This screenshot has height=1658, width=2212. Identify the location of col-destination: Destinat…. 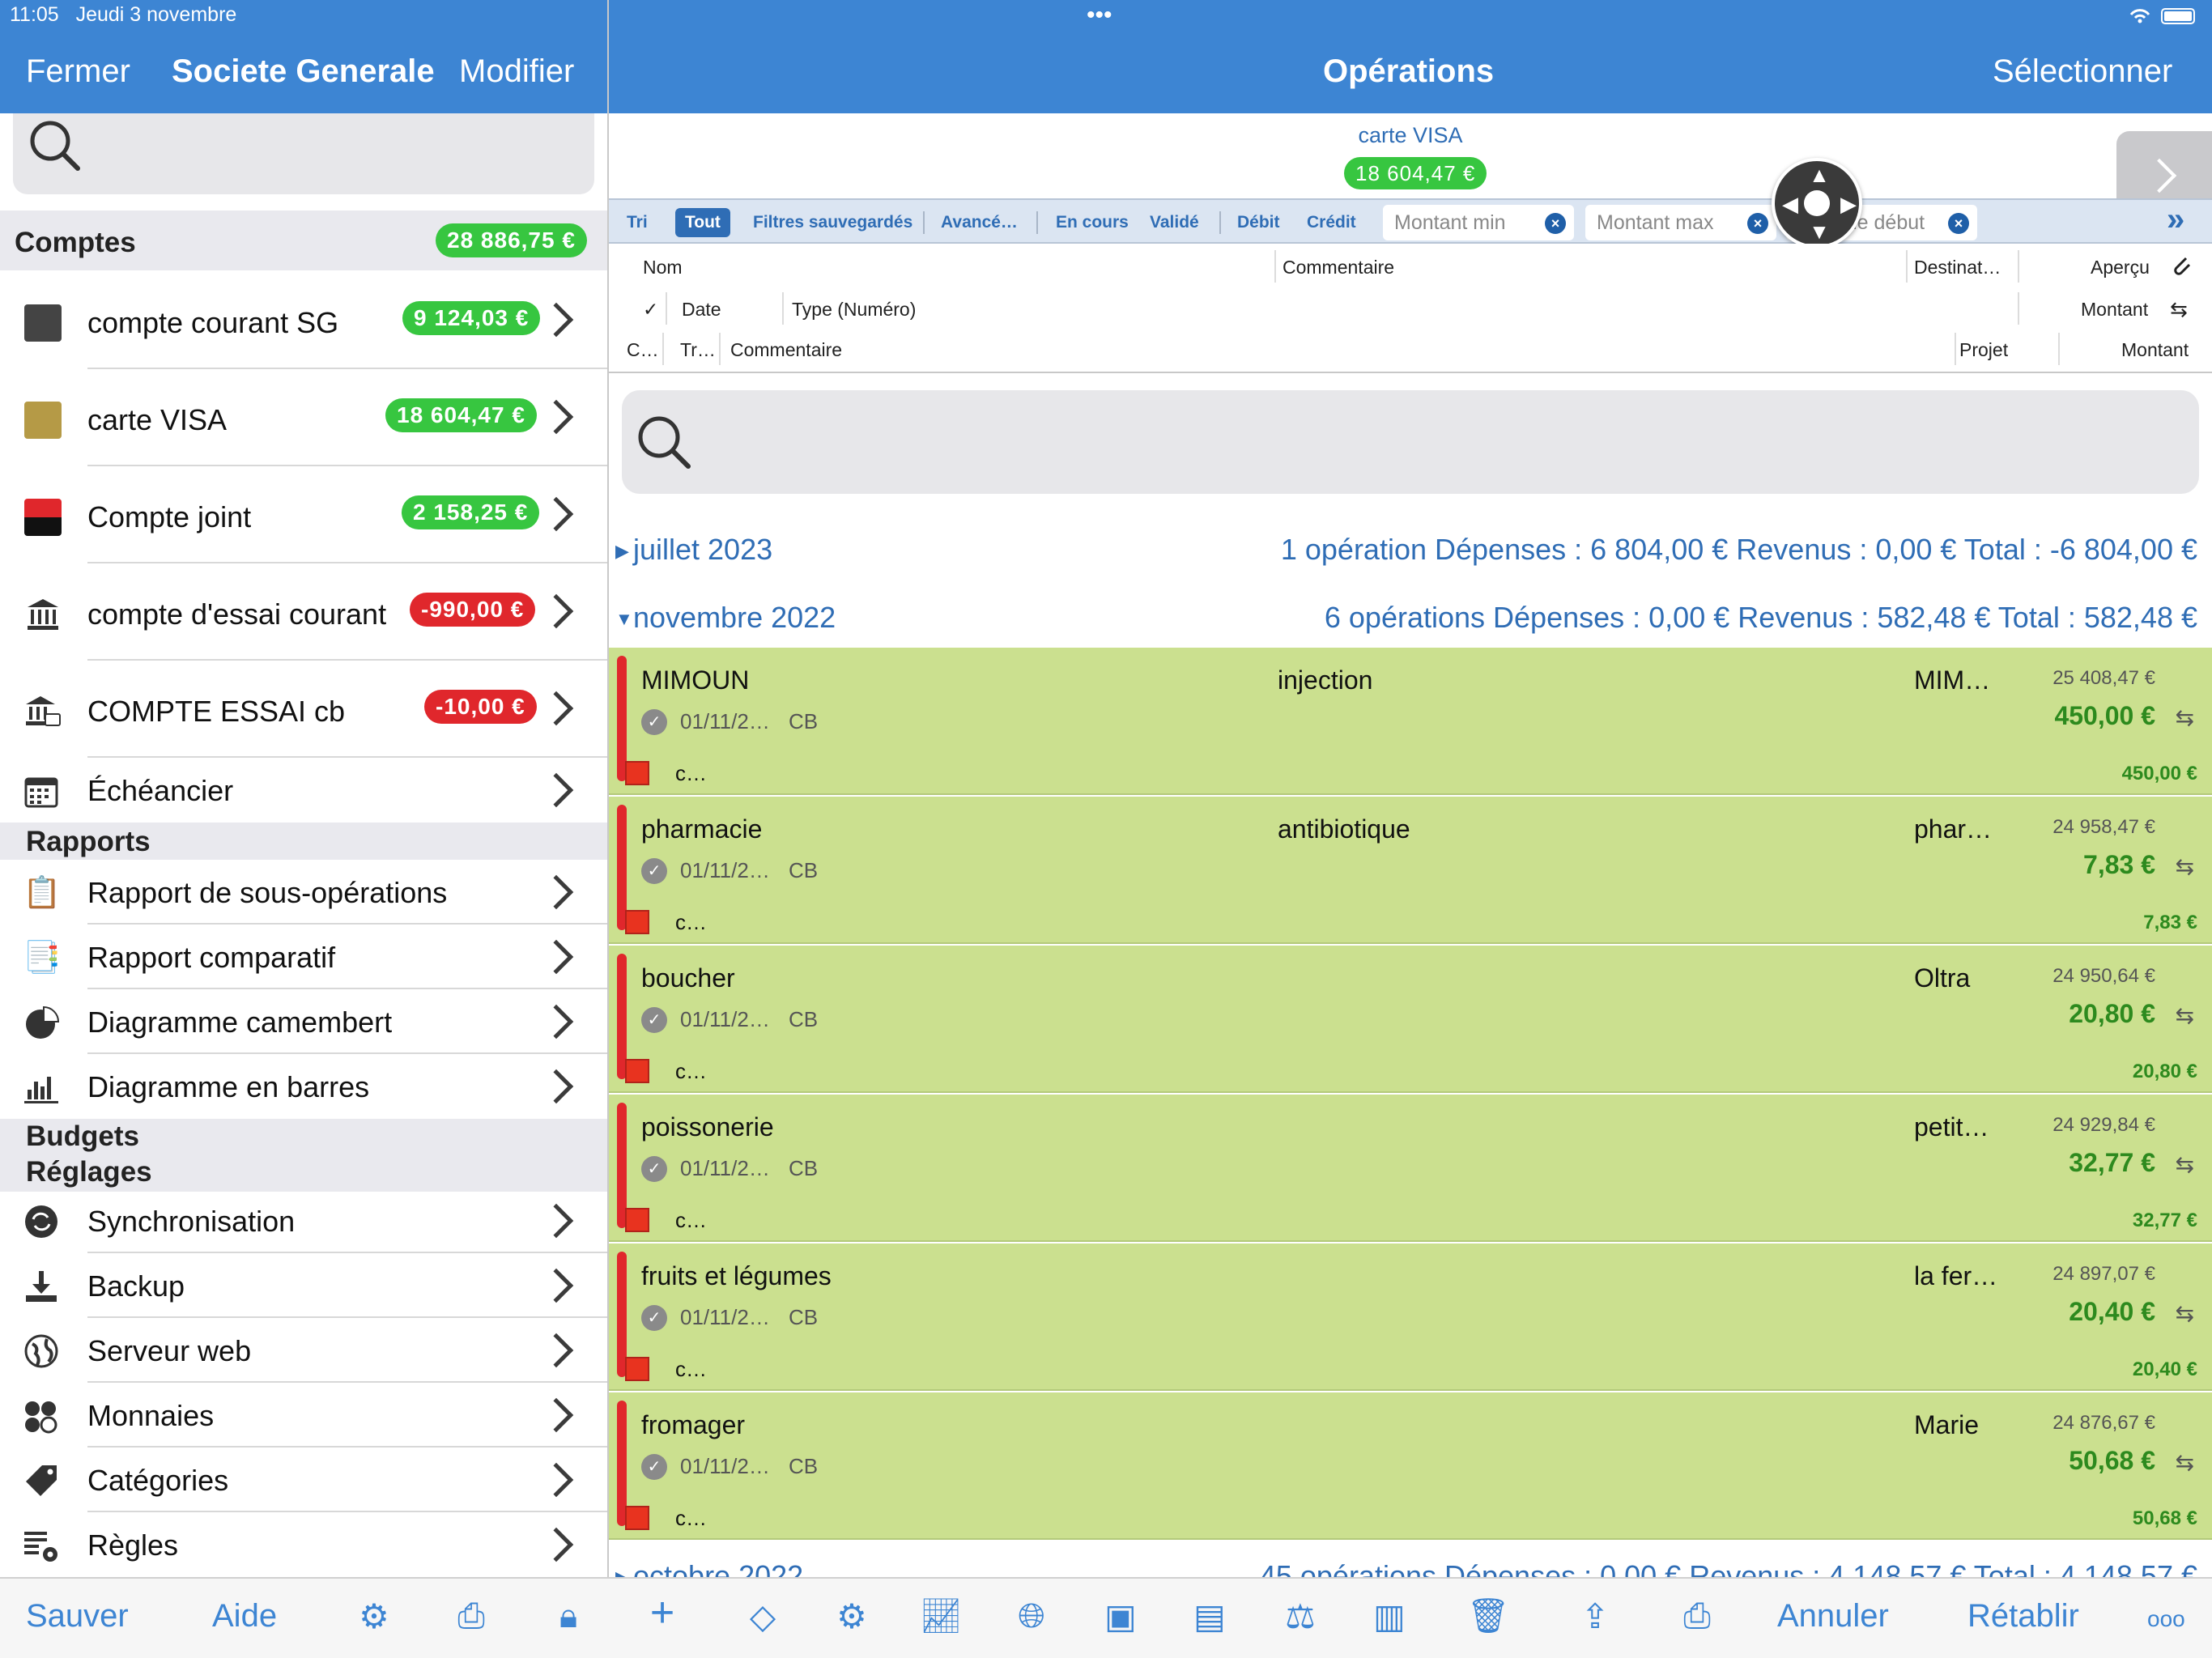
(1958, 267).